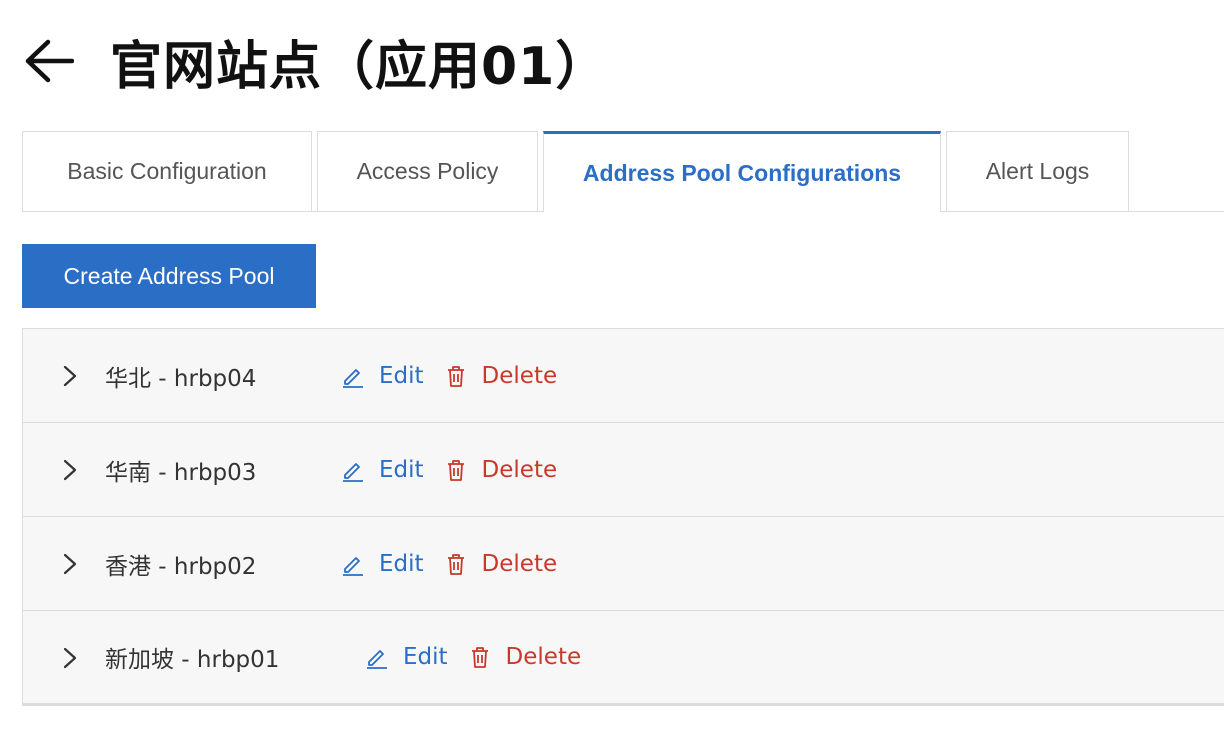  I want to click on address-pool-row: 华南 - hrbp03 Edit Delete, so click(623, 470).